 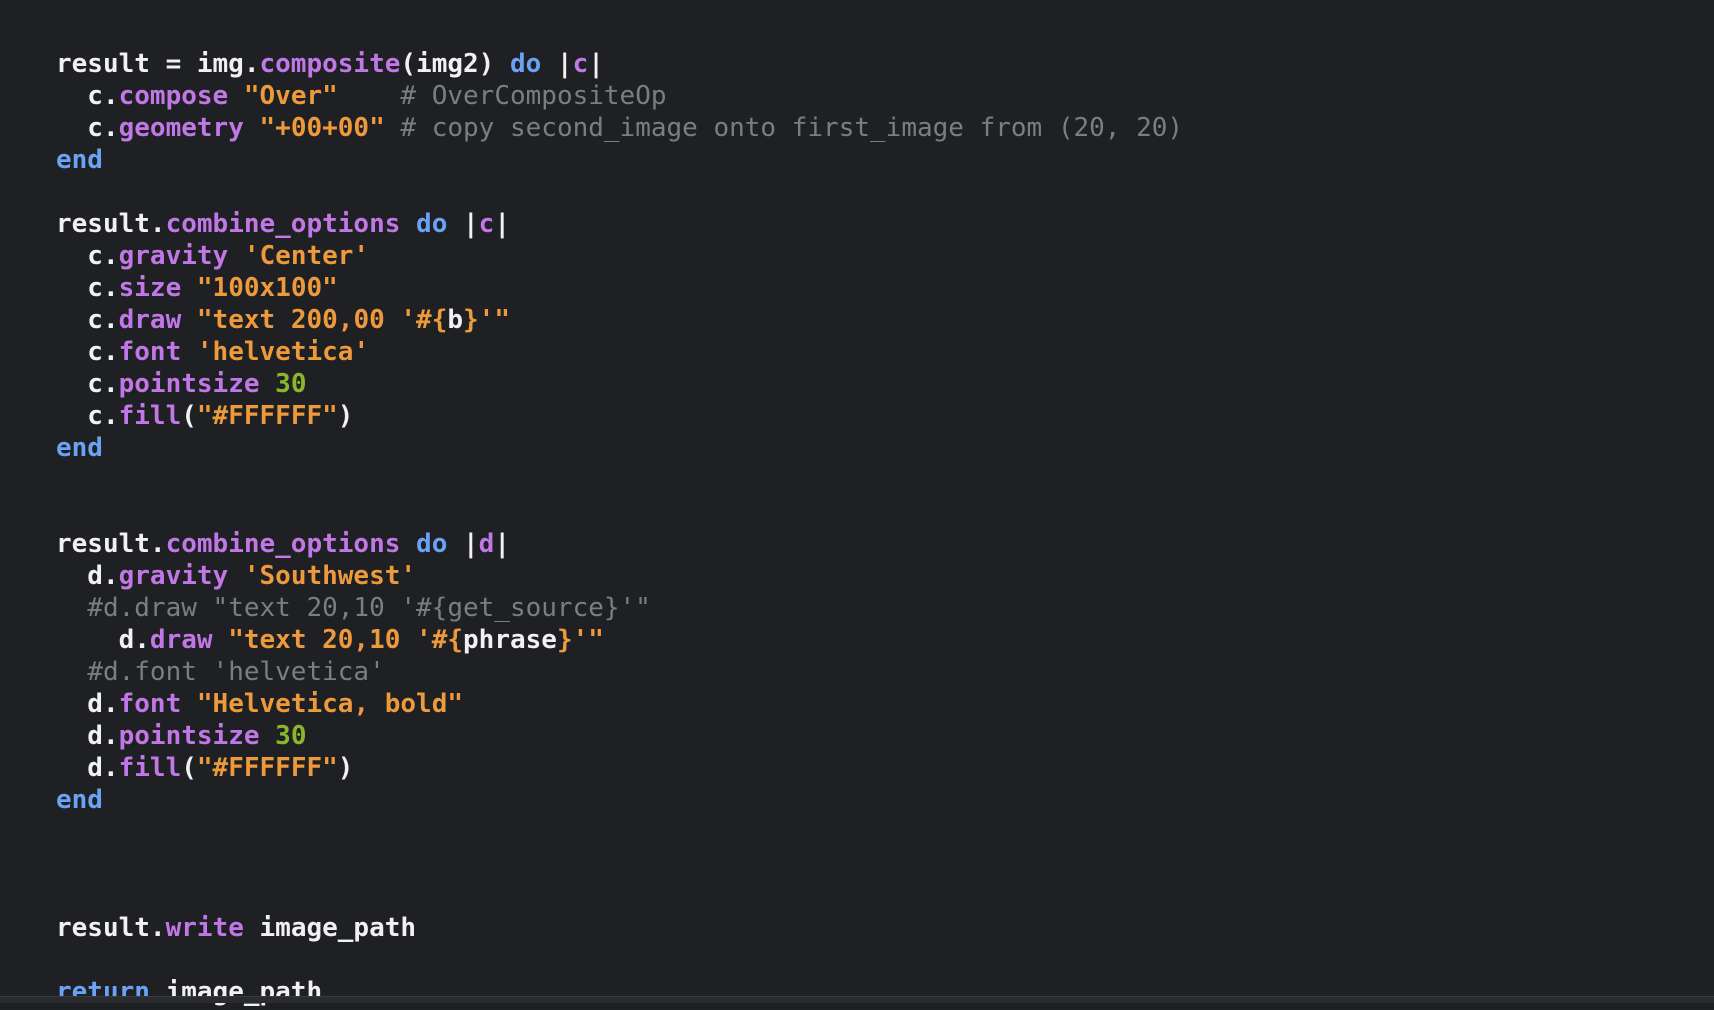 I want to click on code-token-param: c, so click(x=580, y=64).